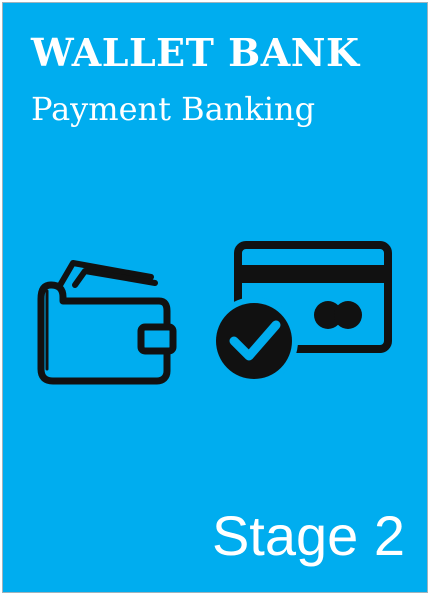  What do you see at coordinates (308, 535) in the screenshot?
I see `stage-label: Stage 2` at bounding box center [308, 535].